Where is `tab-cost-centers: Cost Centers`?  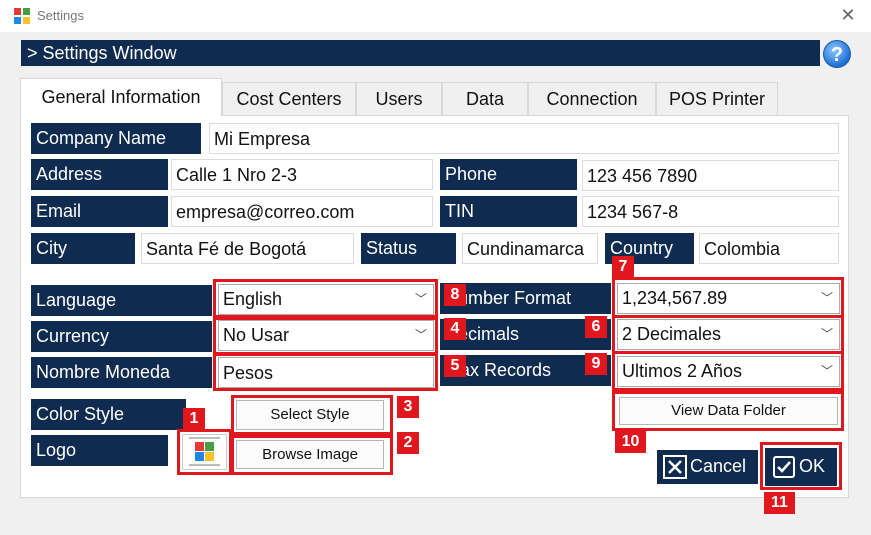
tab-cost-centers: Cost Centers is located at coordinates (289, 98).